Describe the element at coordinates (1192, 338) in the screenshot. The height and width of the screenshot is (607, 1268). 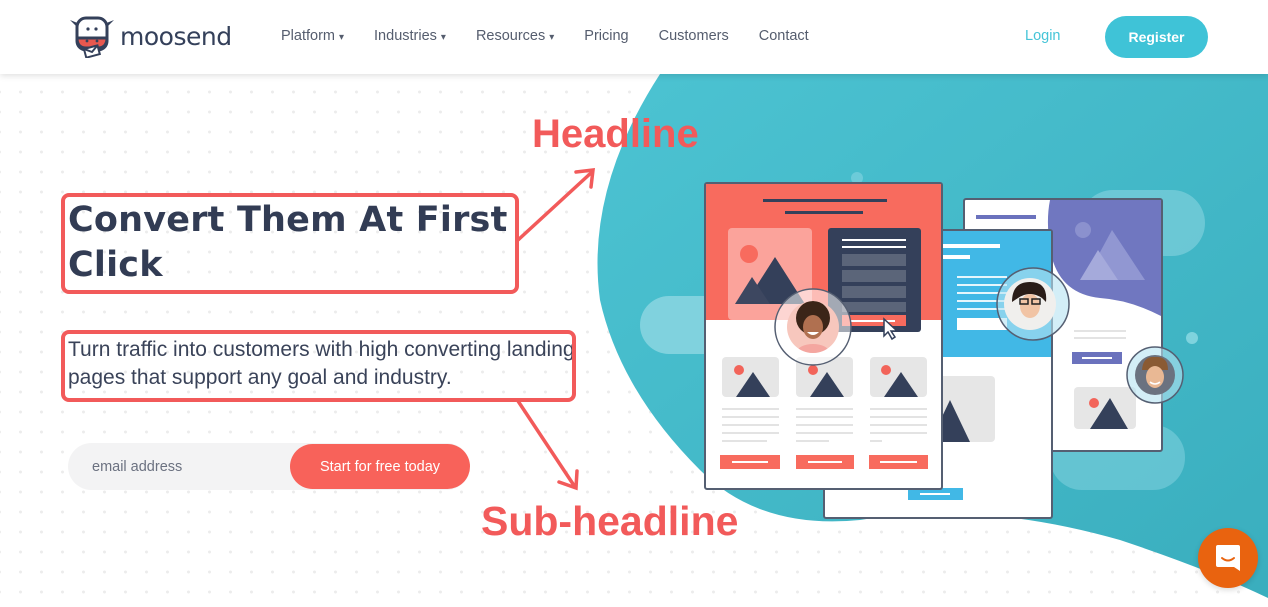
I see `decor-dot` at that location.